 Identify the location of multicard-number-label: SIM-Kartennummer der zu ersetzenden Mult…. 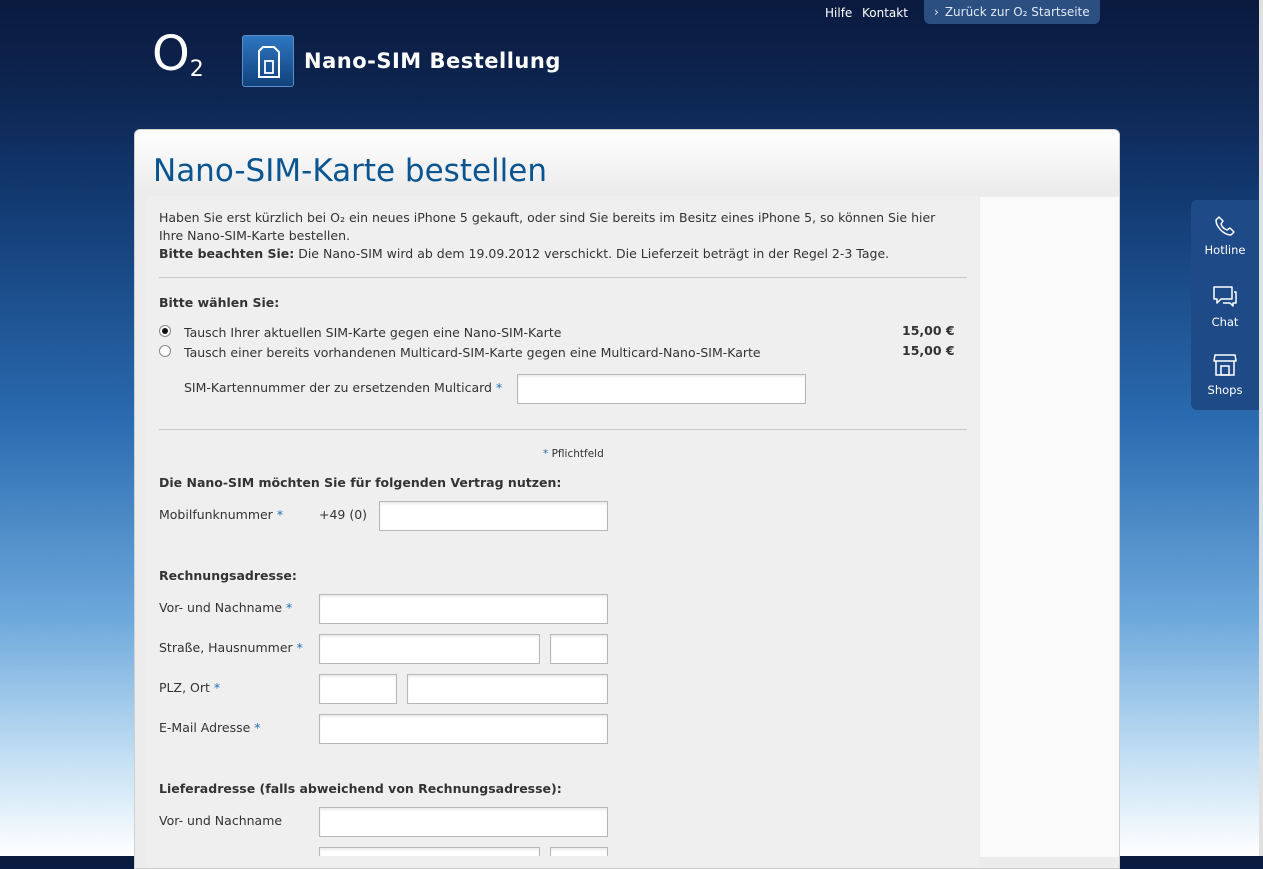
(343, 387).